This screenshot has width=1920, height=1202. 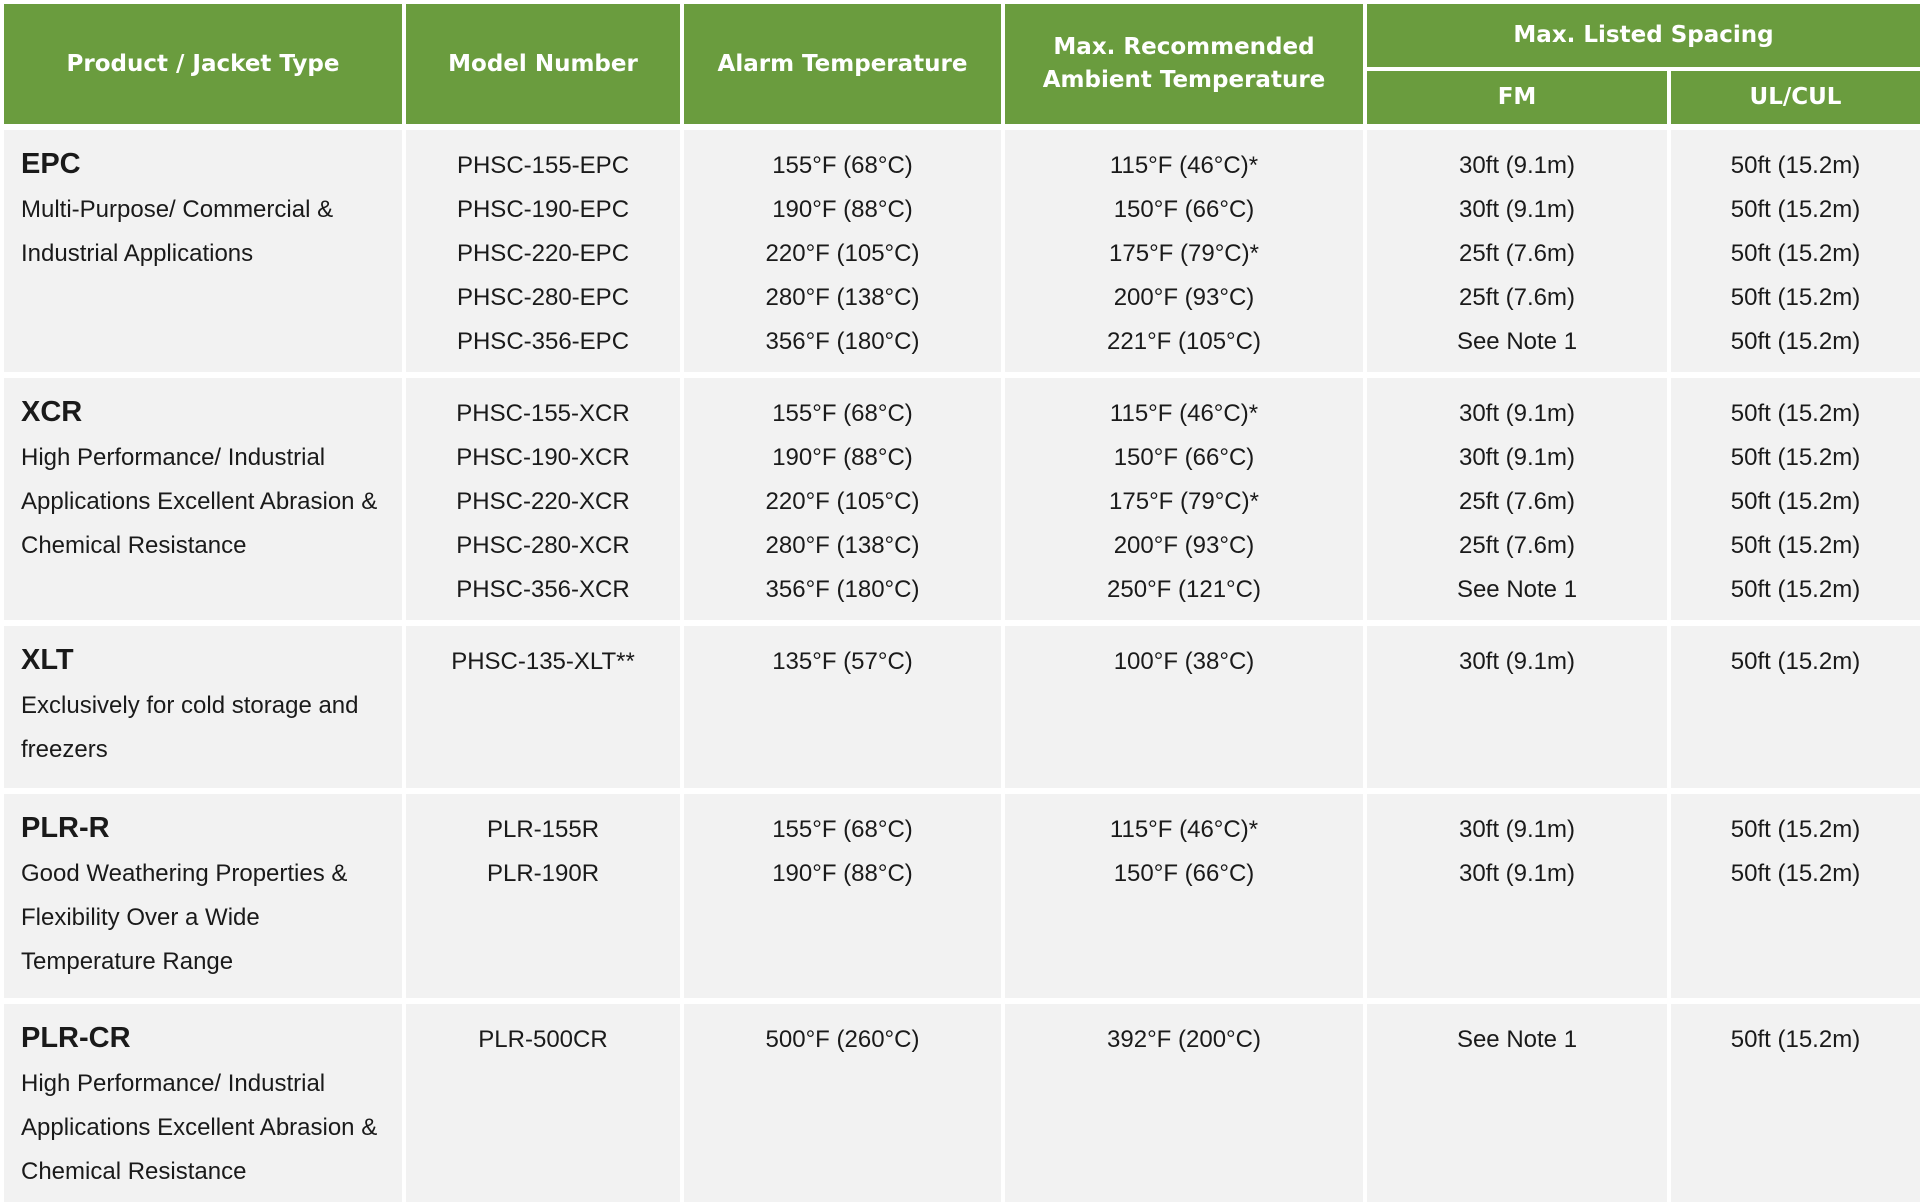 What do you see at coordinates (543, 545) in the screenshot?
I see `model-number: PHSC-280-XCR` at bounding box center [543, 545].